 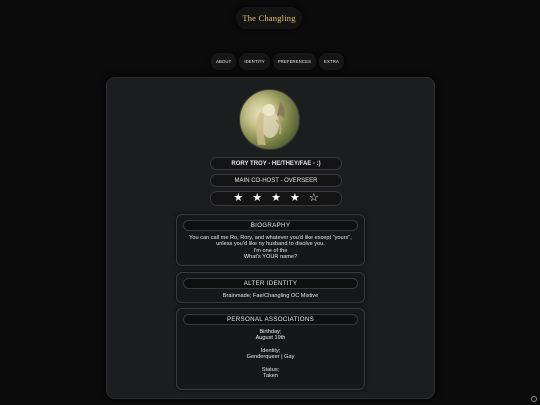 I want to click on tab-extra: EXTRA, so click(x=331, y=61).